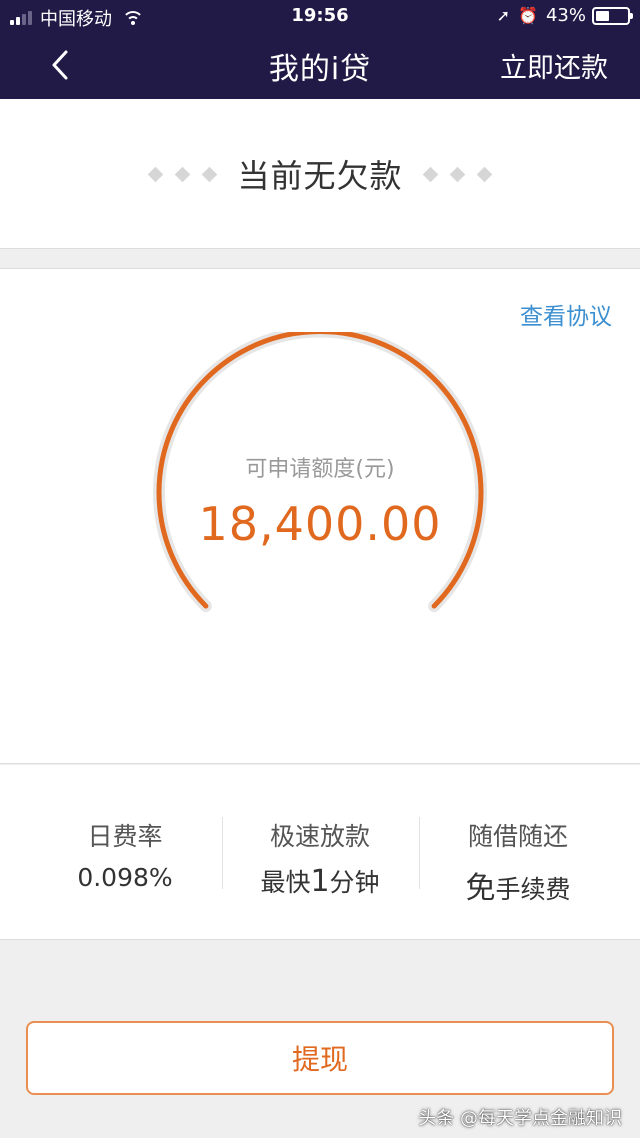 The image size is (640, 1138). Describe the element at coordinates (354, 882) in the screenshot. I see `feature-value-suffix: 分钟` at that location.